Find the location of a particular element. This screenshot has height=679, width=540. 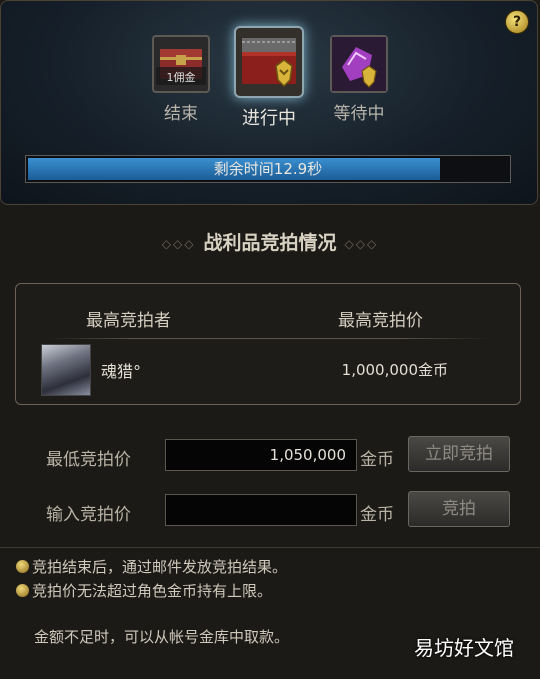

min-bid-unit: 金币 is located at coordinates (377, 460).